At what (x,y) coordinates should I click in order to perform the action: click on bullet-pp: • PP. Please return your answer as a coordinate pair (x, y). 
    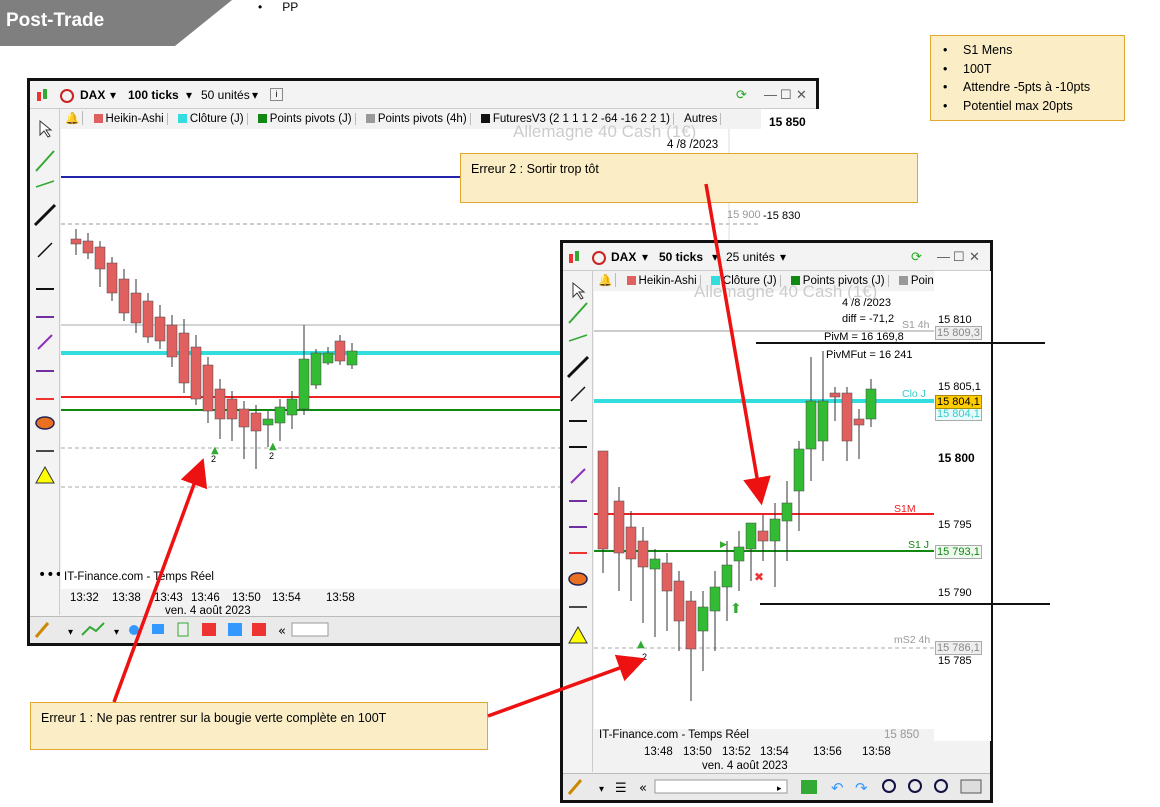
    Looking at the image, I should click on (278, 7).